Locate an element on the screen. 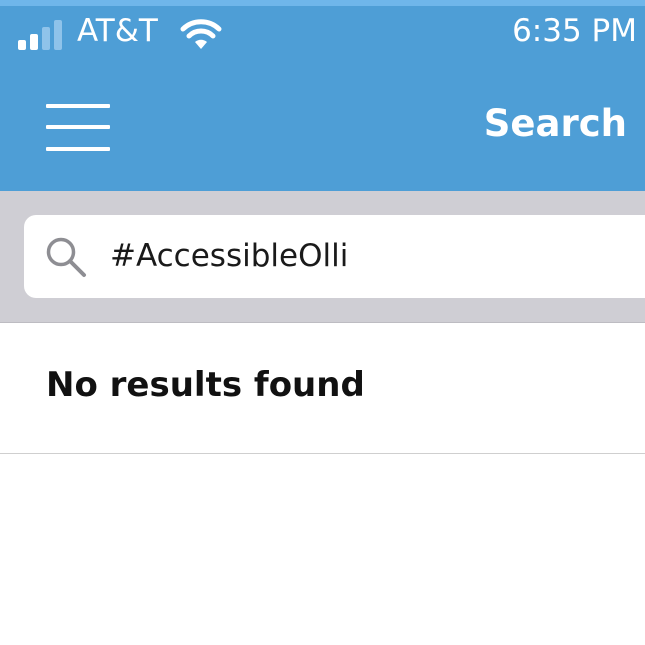 The width and height of the screenshot is (645, 645). search-field is located at coordinates (334, 256).